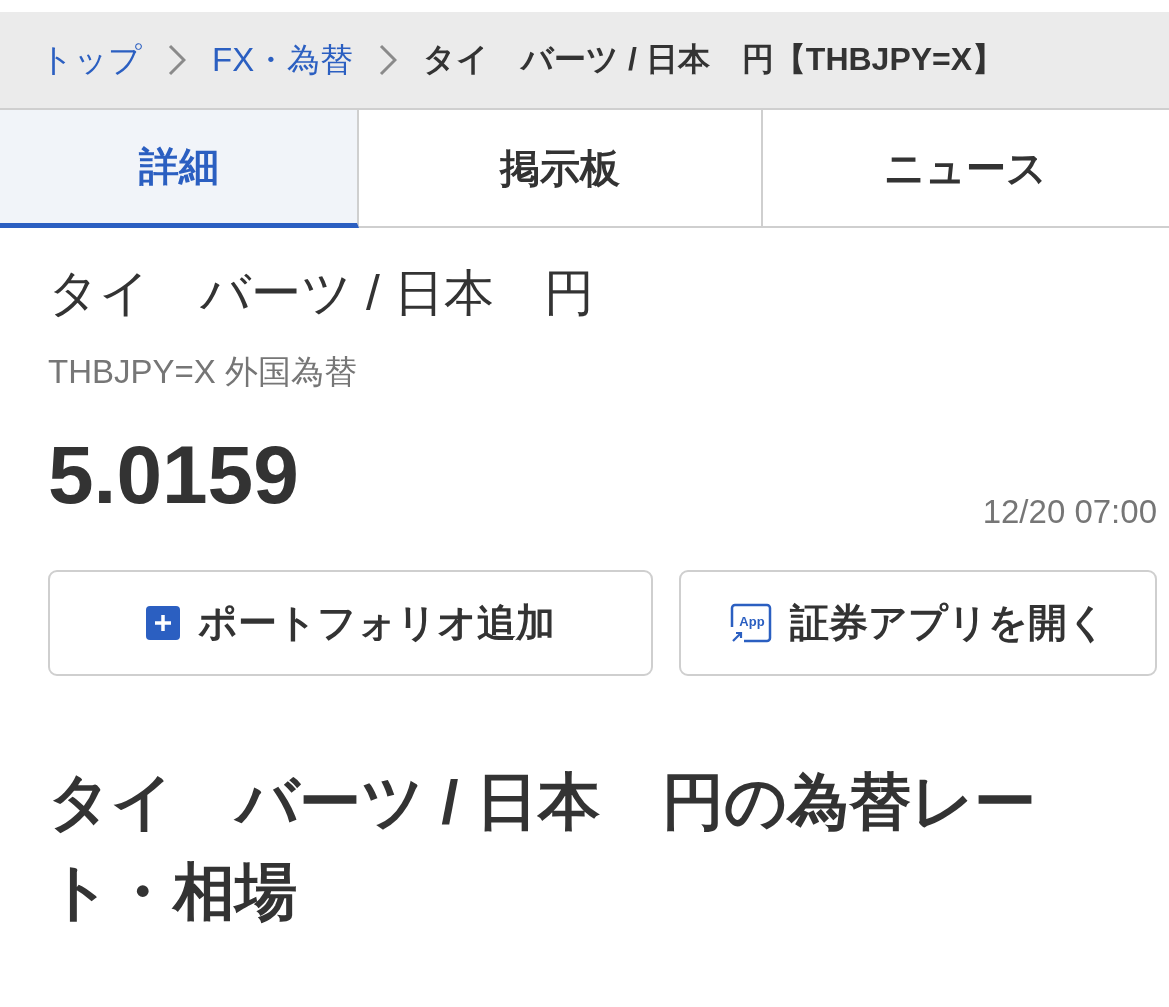 Image resolution: width=1169 pixels, height=1007 pixels. I want to click on price-value: 5.0159, so click(173, 475).